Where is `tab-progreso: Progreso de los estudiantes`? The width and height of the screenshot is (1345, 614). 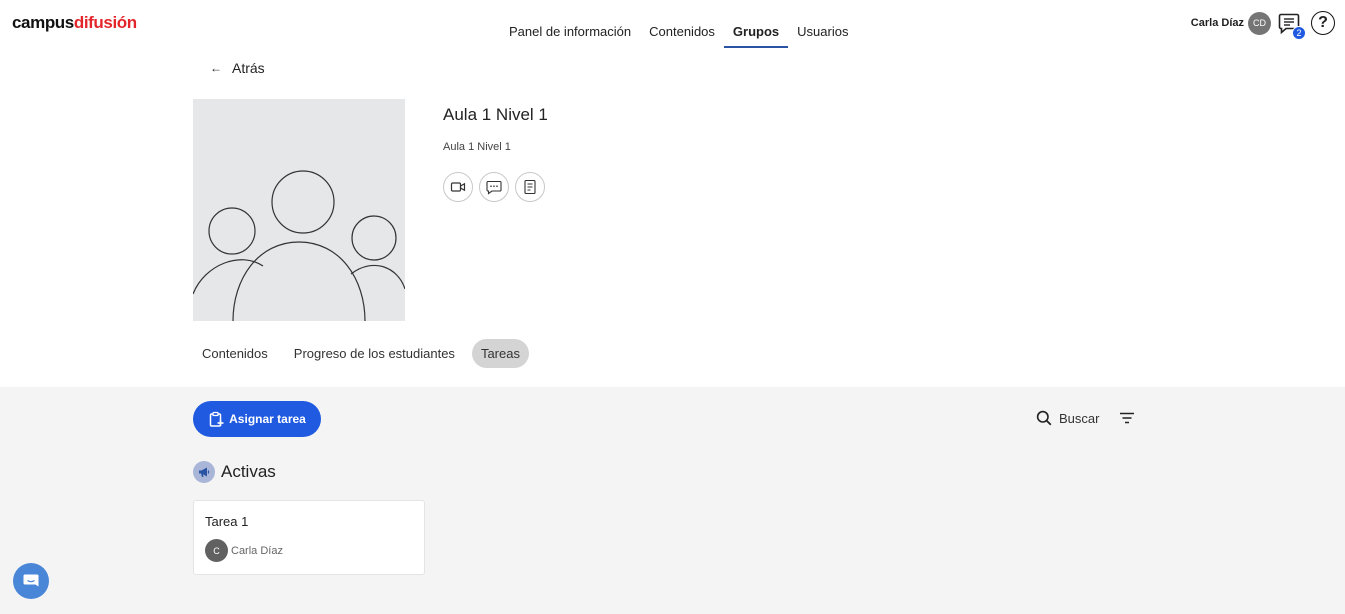
tab-progreso: Progreso de los estudiantes is located at coordinates (374, 353).